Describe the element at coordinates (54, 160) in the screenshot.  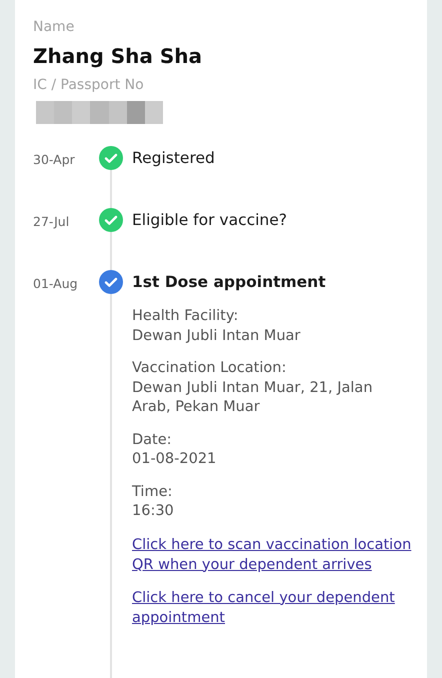
I see `step-date: 30-Apr` at that location.